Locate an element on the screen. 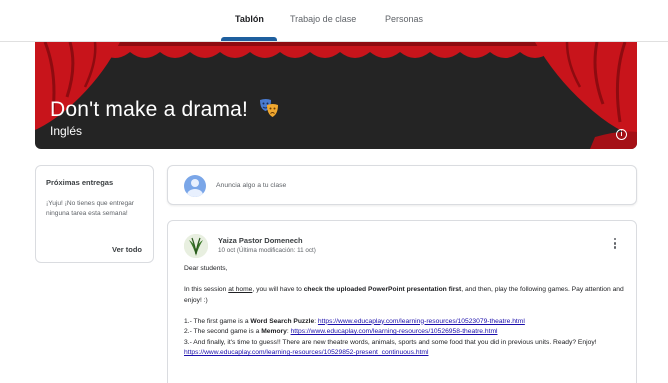  upcoming-title: Próximas entregas is located at coordinates (80, 182).